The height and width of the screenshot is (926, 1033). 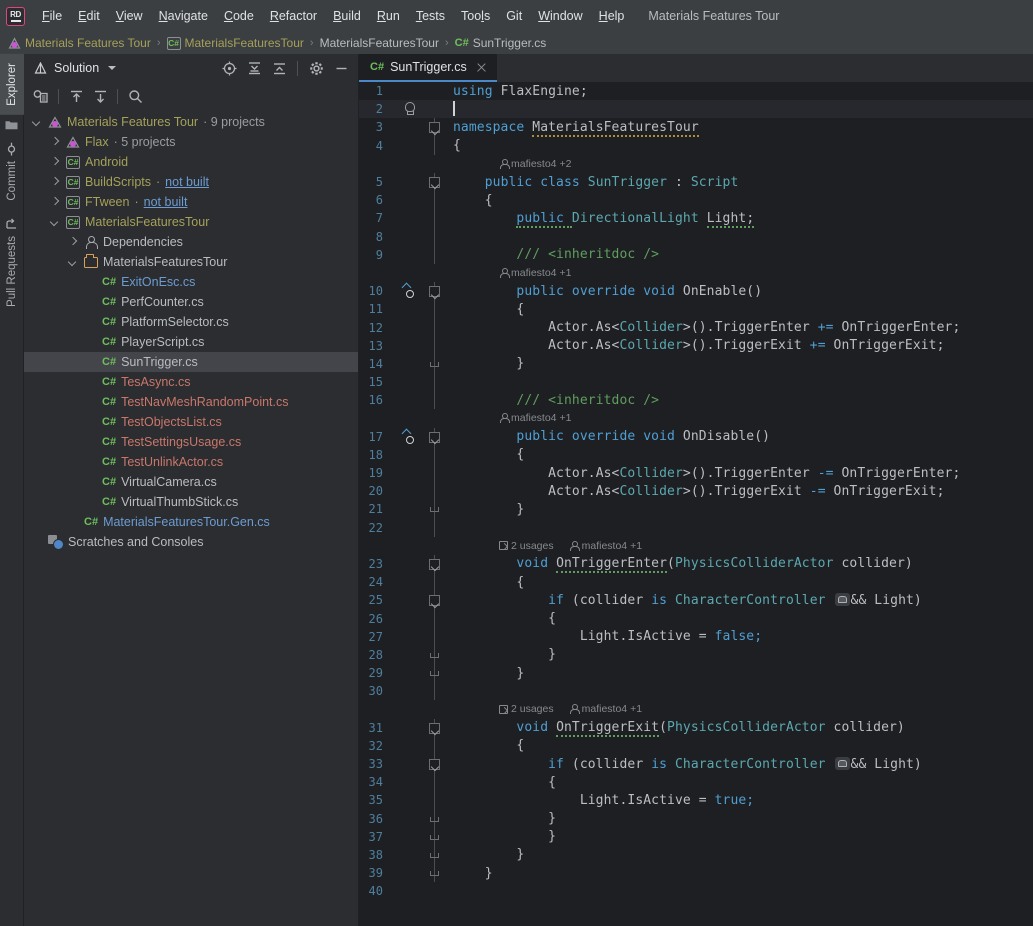 I want to click on intention-bulb-icon, so click(x=409, y=109).